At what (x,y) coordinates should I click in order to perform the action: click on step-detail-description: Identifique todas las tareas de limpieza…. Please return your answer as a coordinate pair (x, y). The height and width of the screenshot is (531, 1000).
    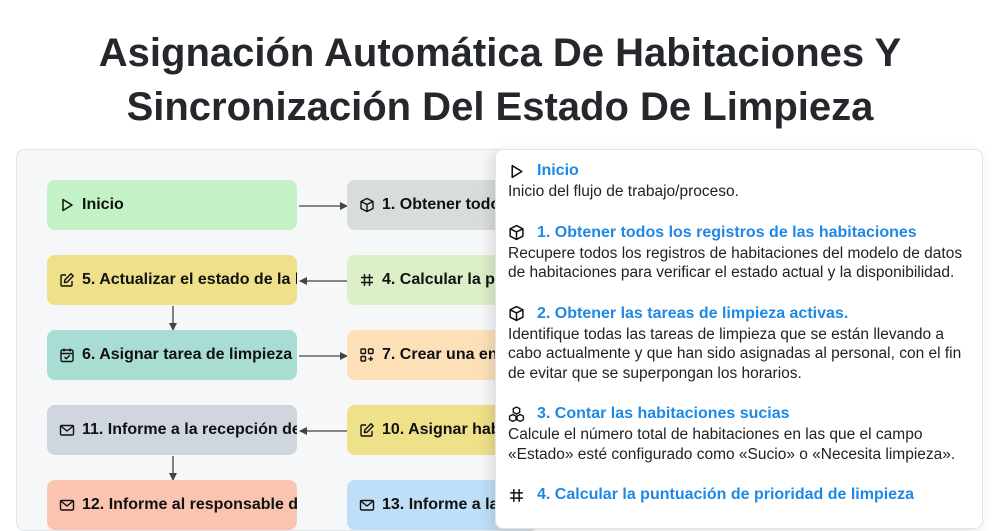
    Looking at the image, I should click on (735, 353).